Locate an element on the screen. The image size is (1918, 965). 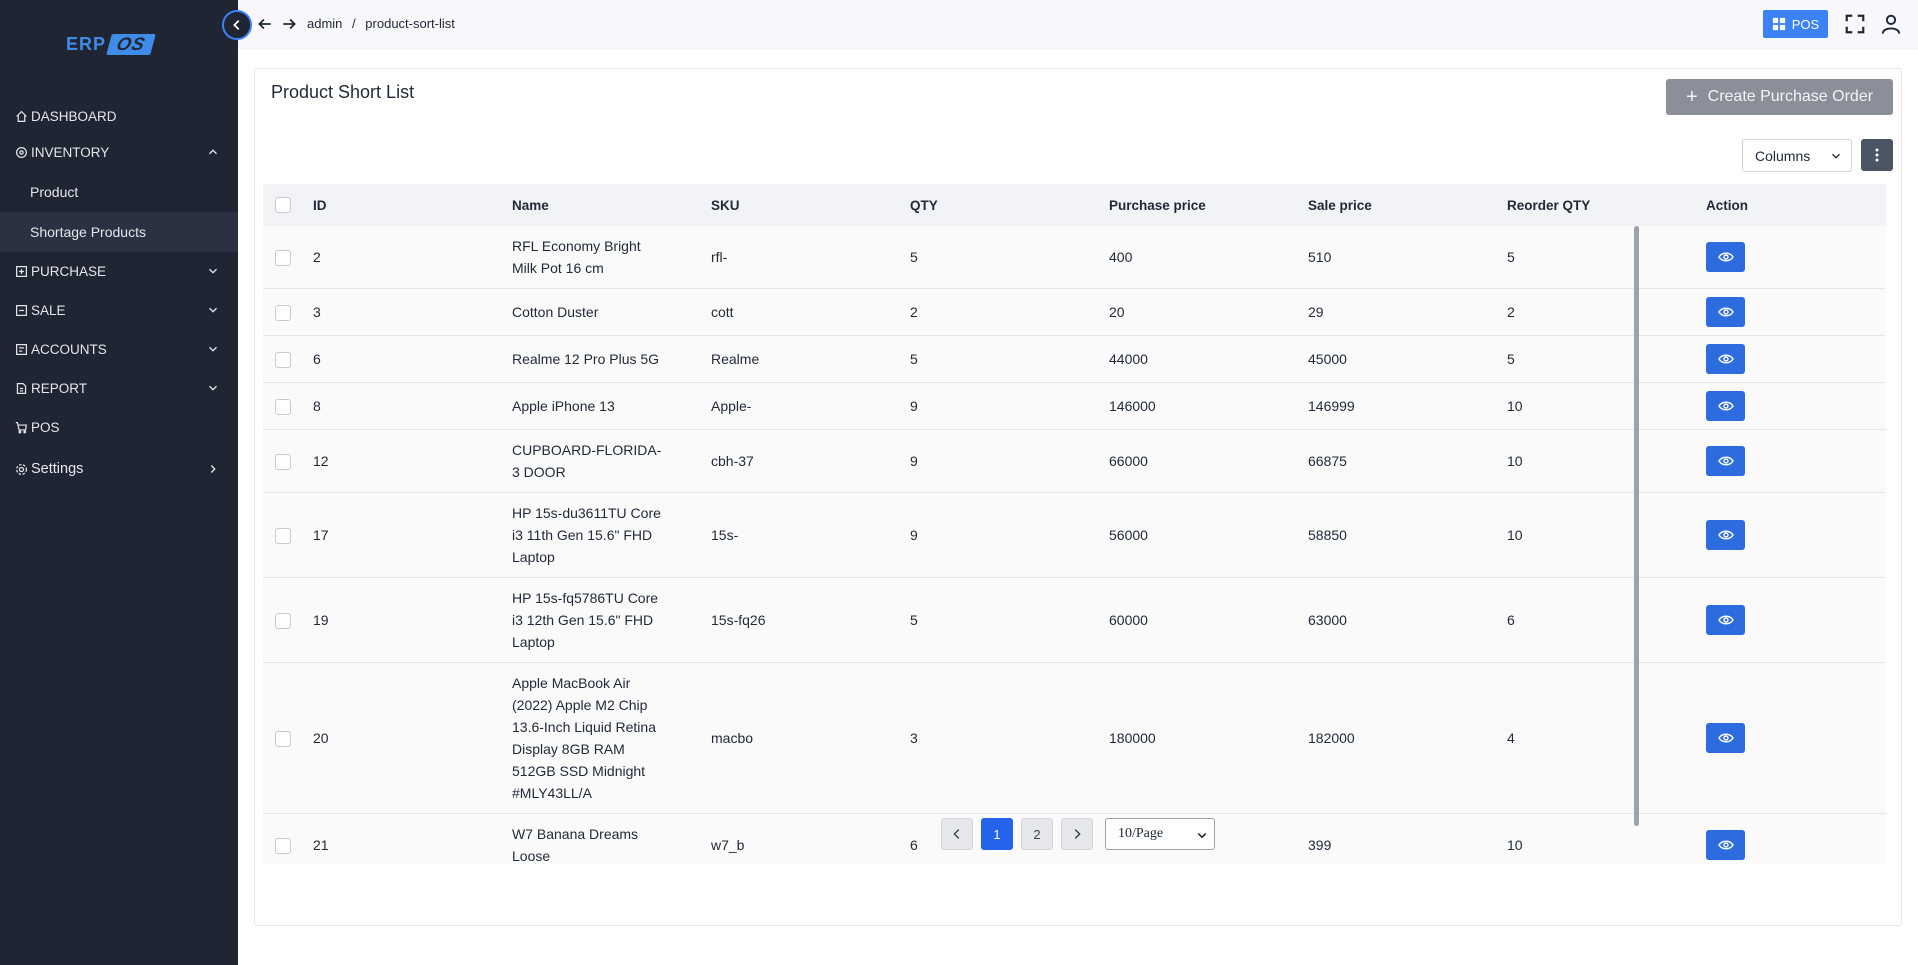
pos-button: POS is located at coordinates (1795, 24).